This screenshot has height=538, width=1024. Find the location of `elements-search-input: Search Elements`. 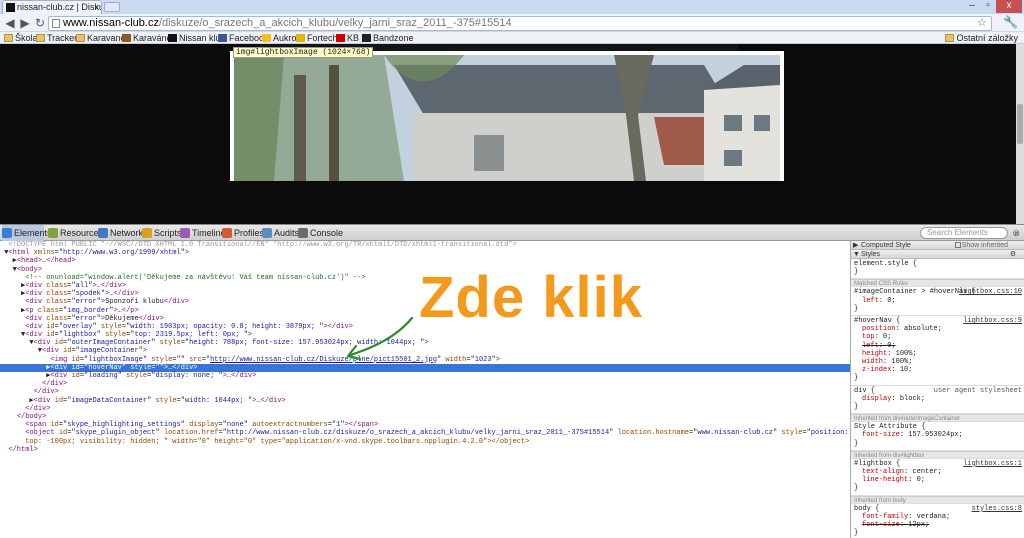

elements-search-input: Search Elements is located at coordinates (964, 233).